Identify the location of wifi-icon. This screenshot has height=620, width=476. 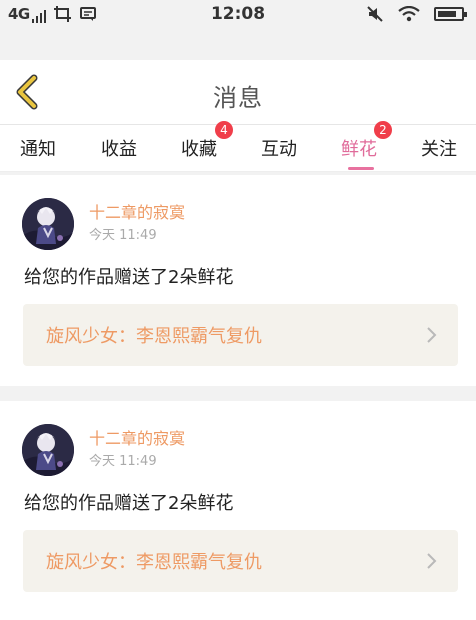
(409, 14).